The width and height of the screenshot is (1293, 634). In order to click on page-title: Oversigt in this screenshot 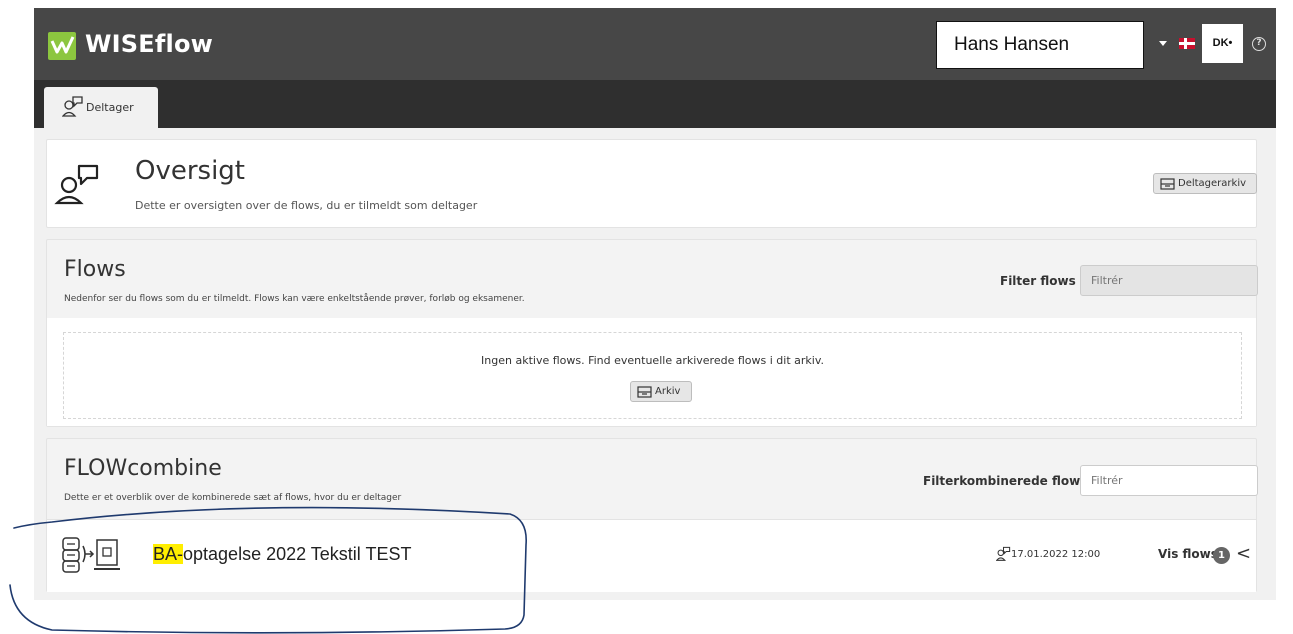, I will do `click(190, 171)`.